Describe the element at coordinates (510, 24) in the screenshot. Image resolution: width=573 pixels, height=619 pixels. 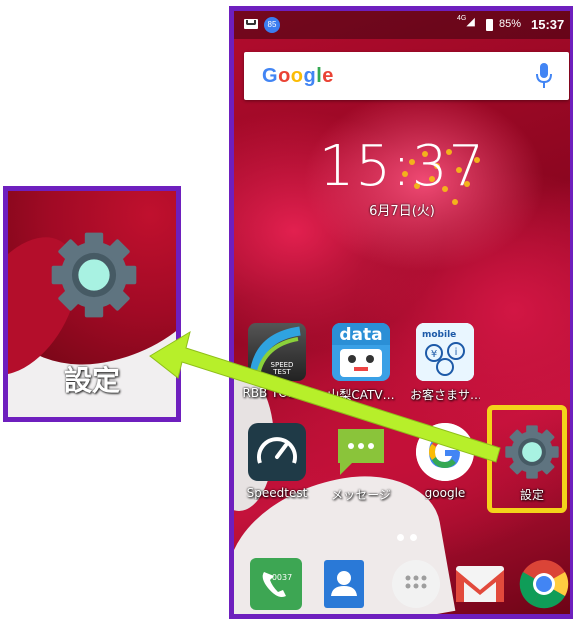
I see `battery-percent: 85%` at that location.